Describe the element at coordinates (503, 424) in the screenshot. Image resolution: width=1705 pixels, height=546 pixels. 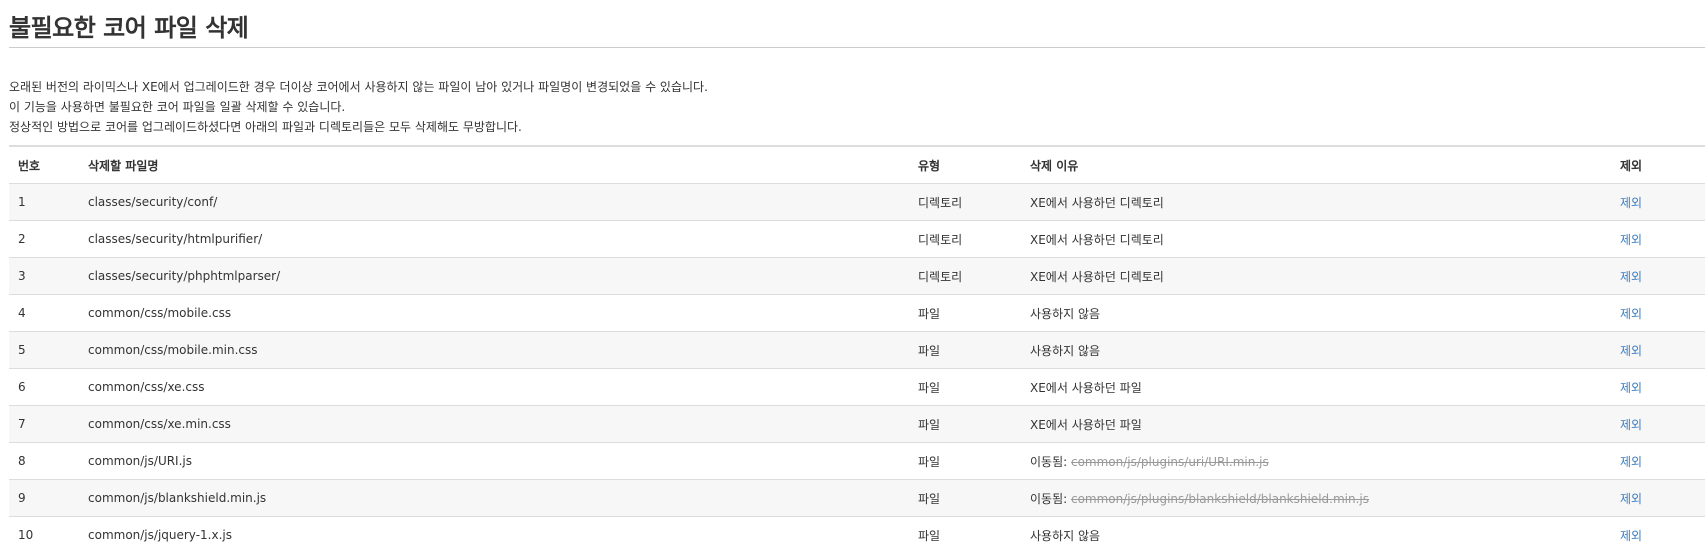
I see `row-path: common/css/xe.min.css` at that location.